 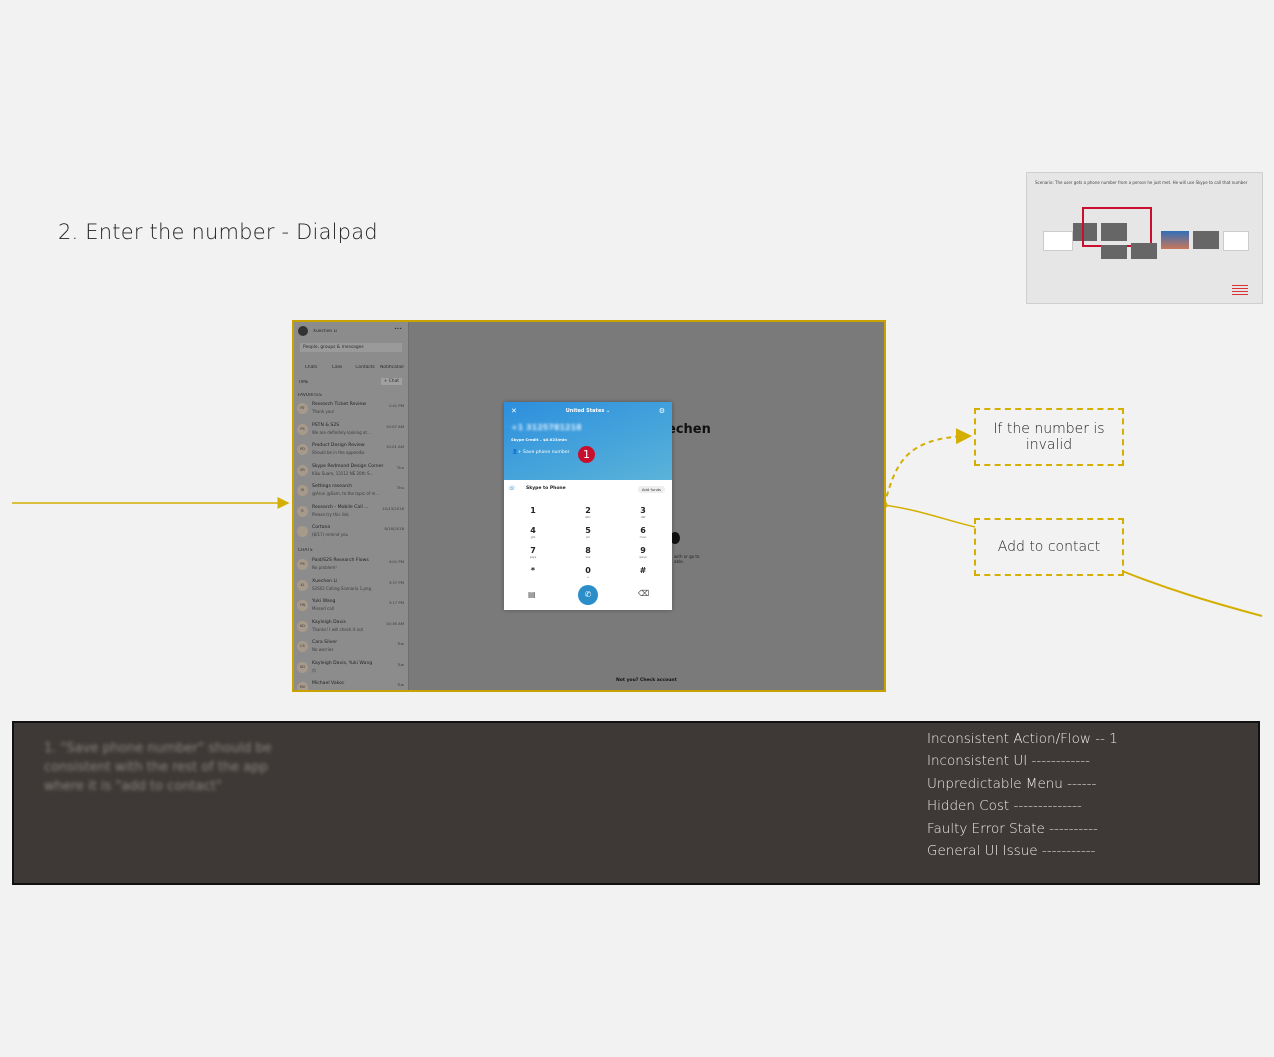 I want to click on dialpad-key-star: *, so click(x=533, y=570).